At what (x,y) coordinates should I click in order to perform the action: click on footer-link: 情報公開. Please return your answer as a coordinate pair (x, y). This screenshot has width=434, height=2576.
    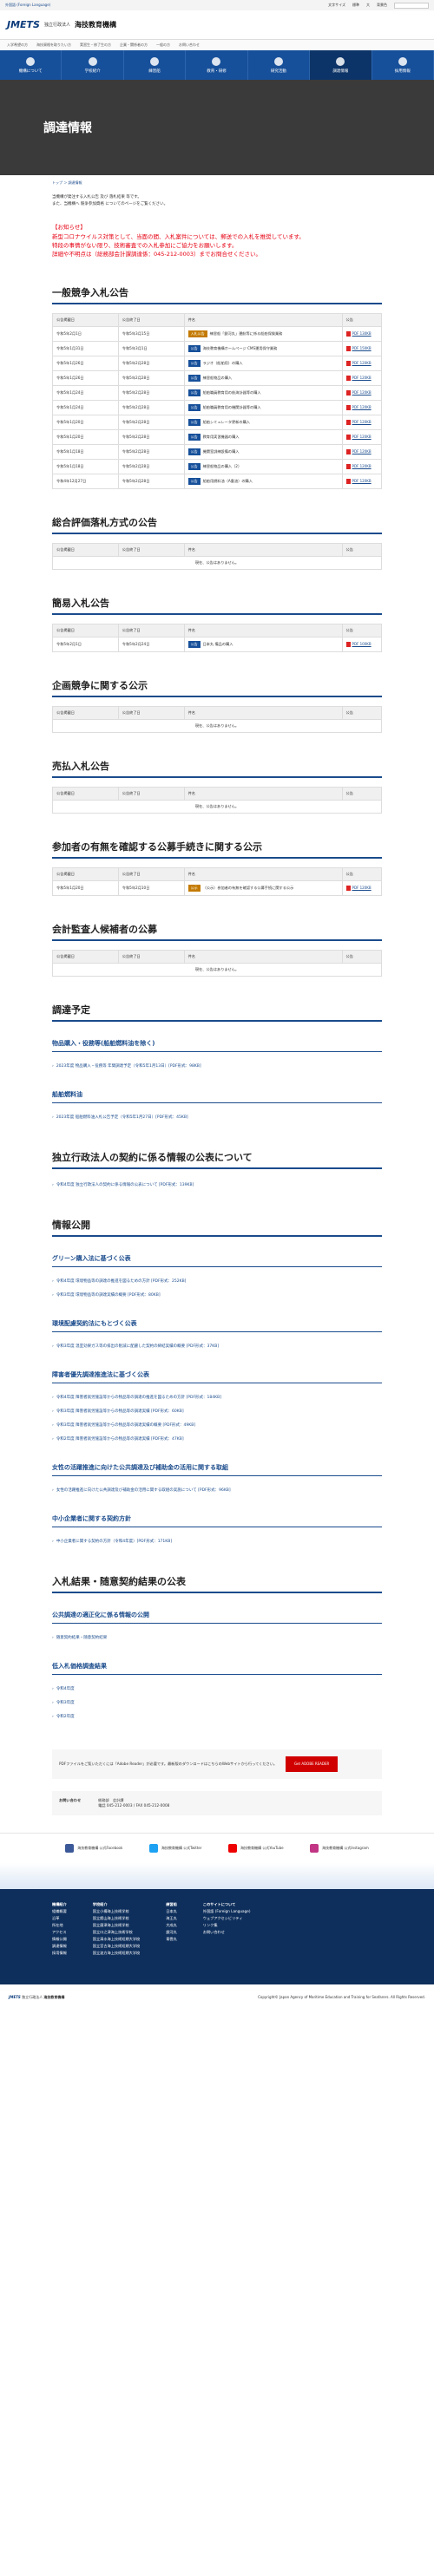
    Looking at the image, I should click on (59, 1939).